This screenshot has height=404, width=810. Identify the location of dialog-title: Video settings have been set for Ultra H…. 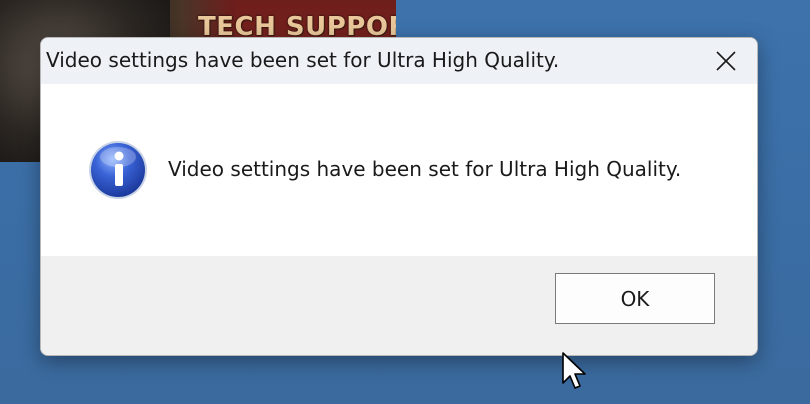
(303, 60).